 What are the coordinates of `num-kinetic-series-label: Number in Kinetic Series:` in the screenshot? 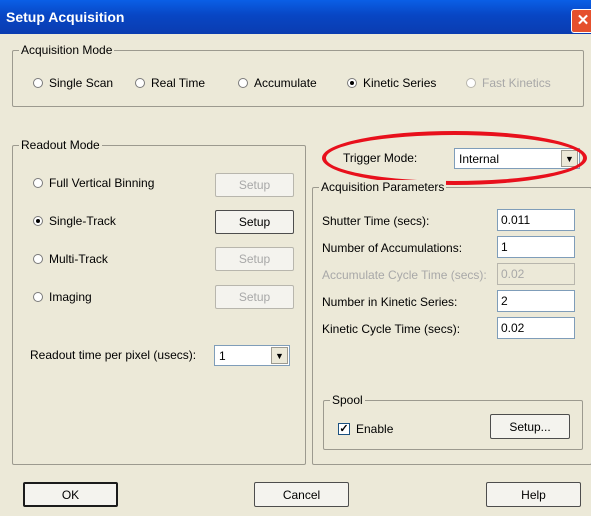 It's located at (390, 302).